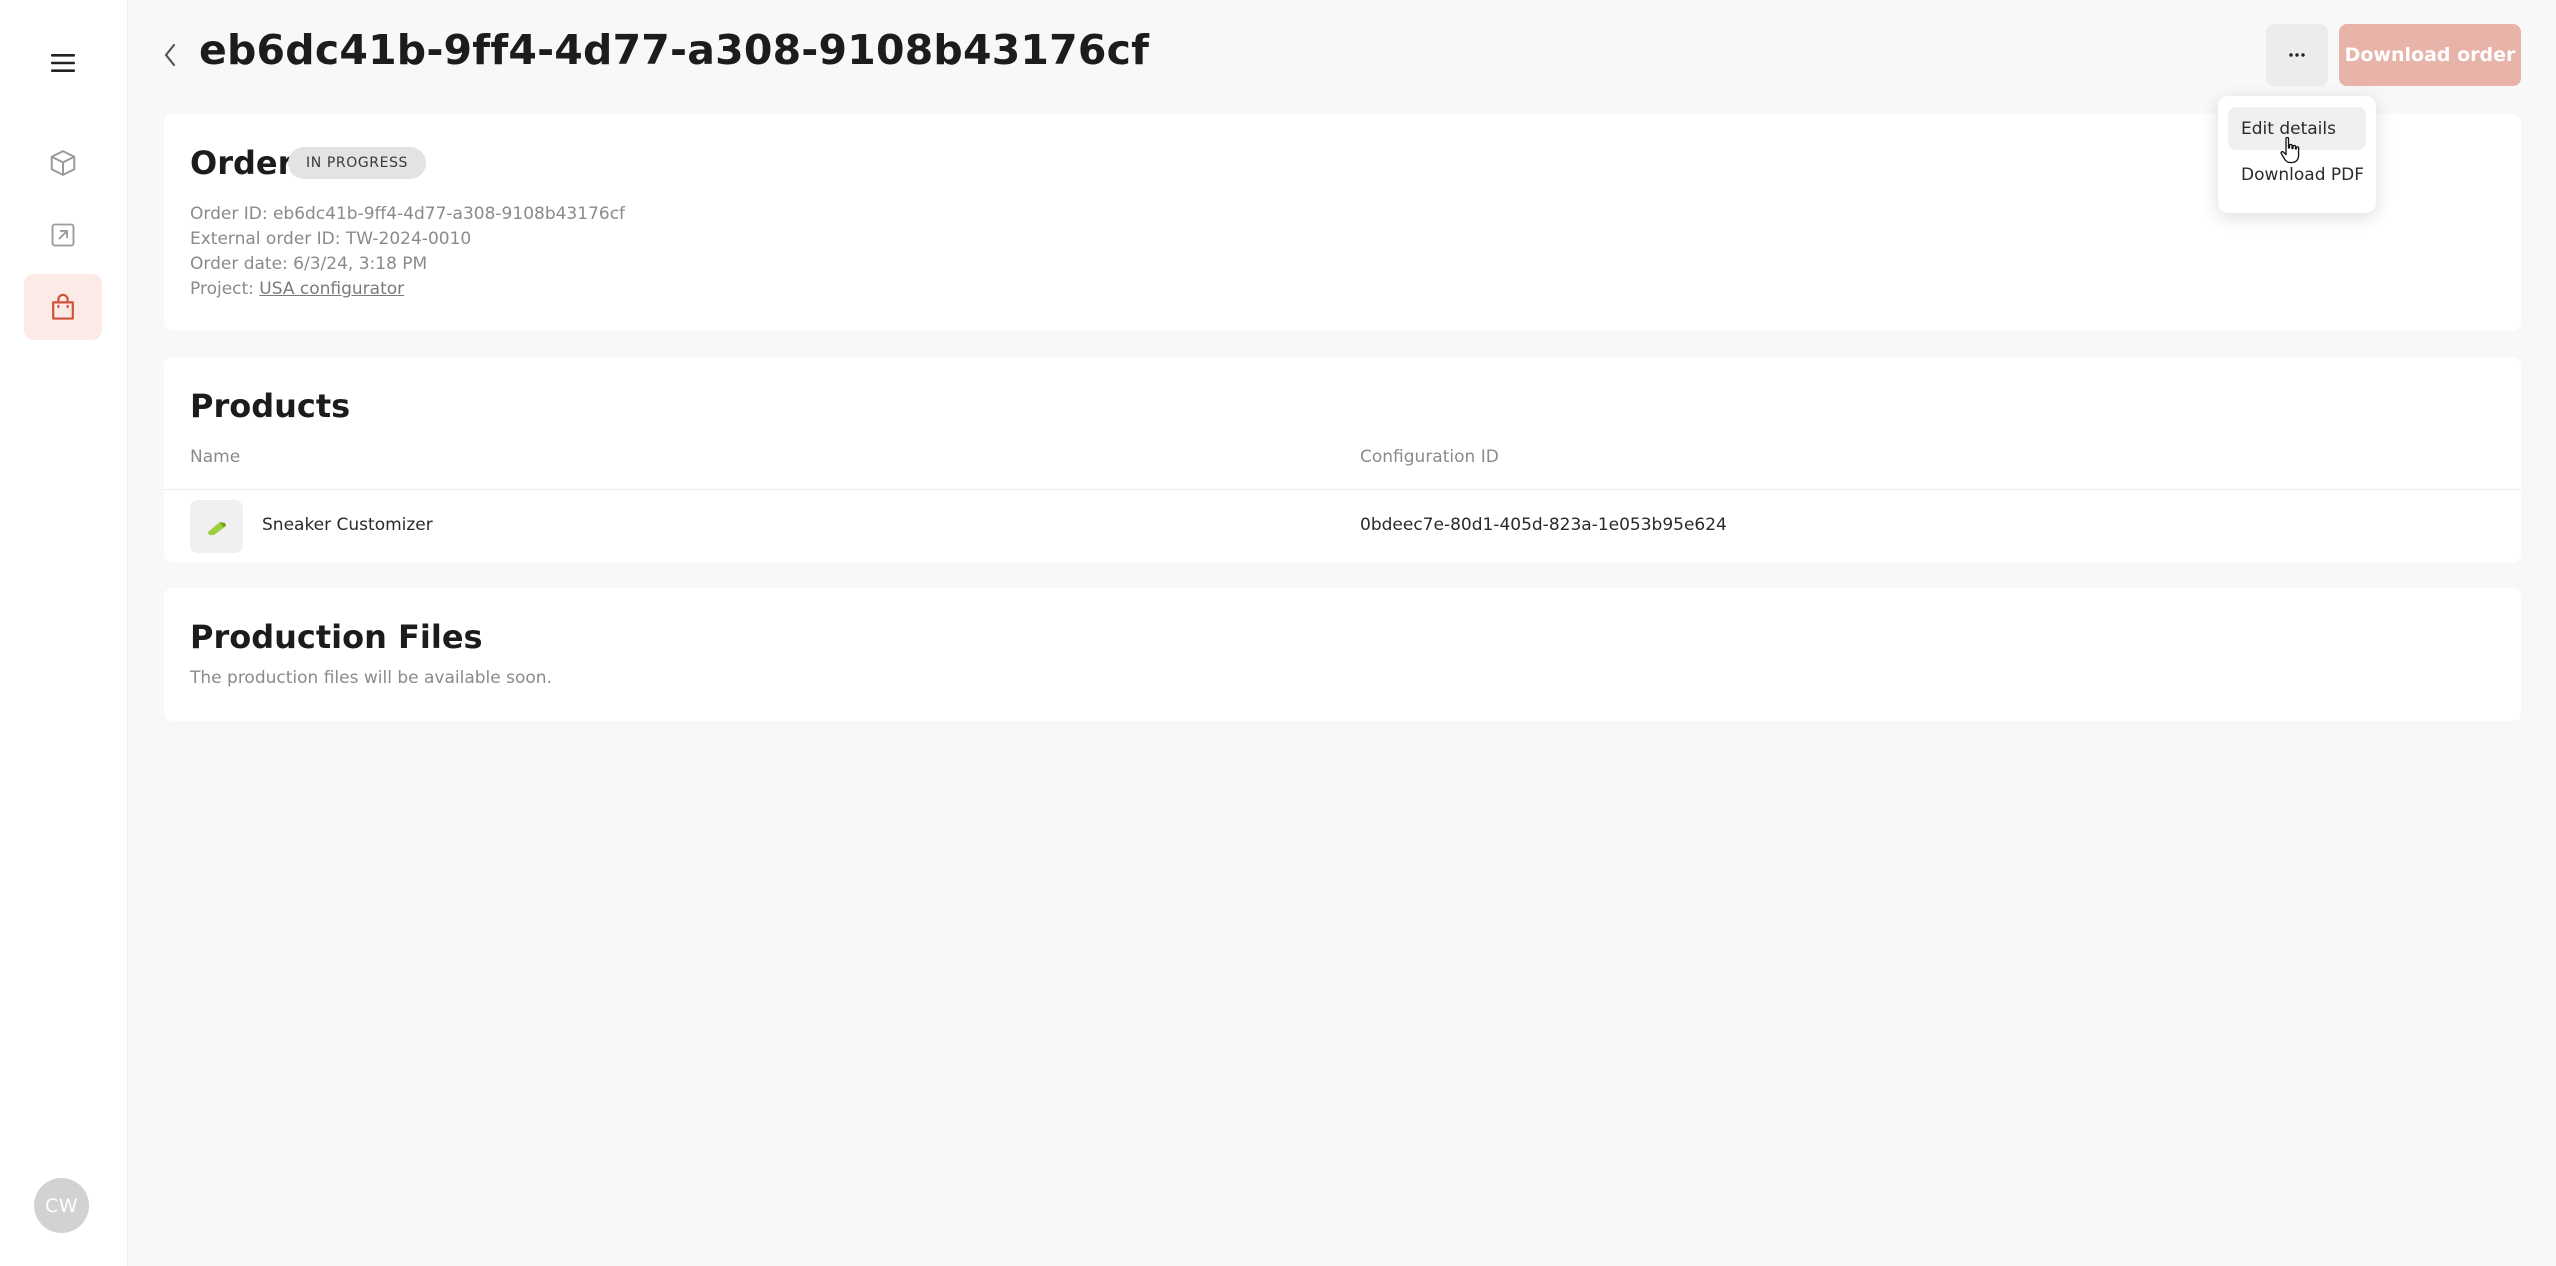 Image resolution: width=2556 pixels, height=1266 pixels. What do you see at coordinates (1429, 457) in the screenshot?
I see `column-header-configuration-id: Configuration ID` at bounding box center [1429, 457].